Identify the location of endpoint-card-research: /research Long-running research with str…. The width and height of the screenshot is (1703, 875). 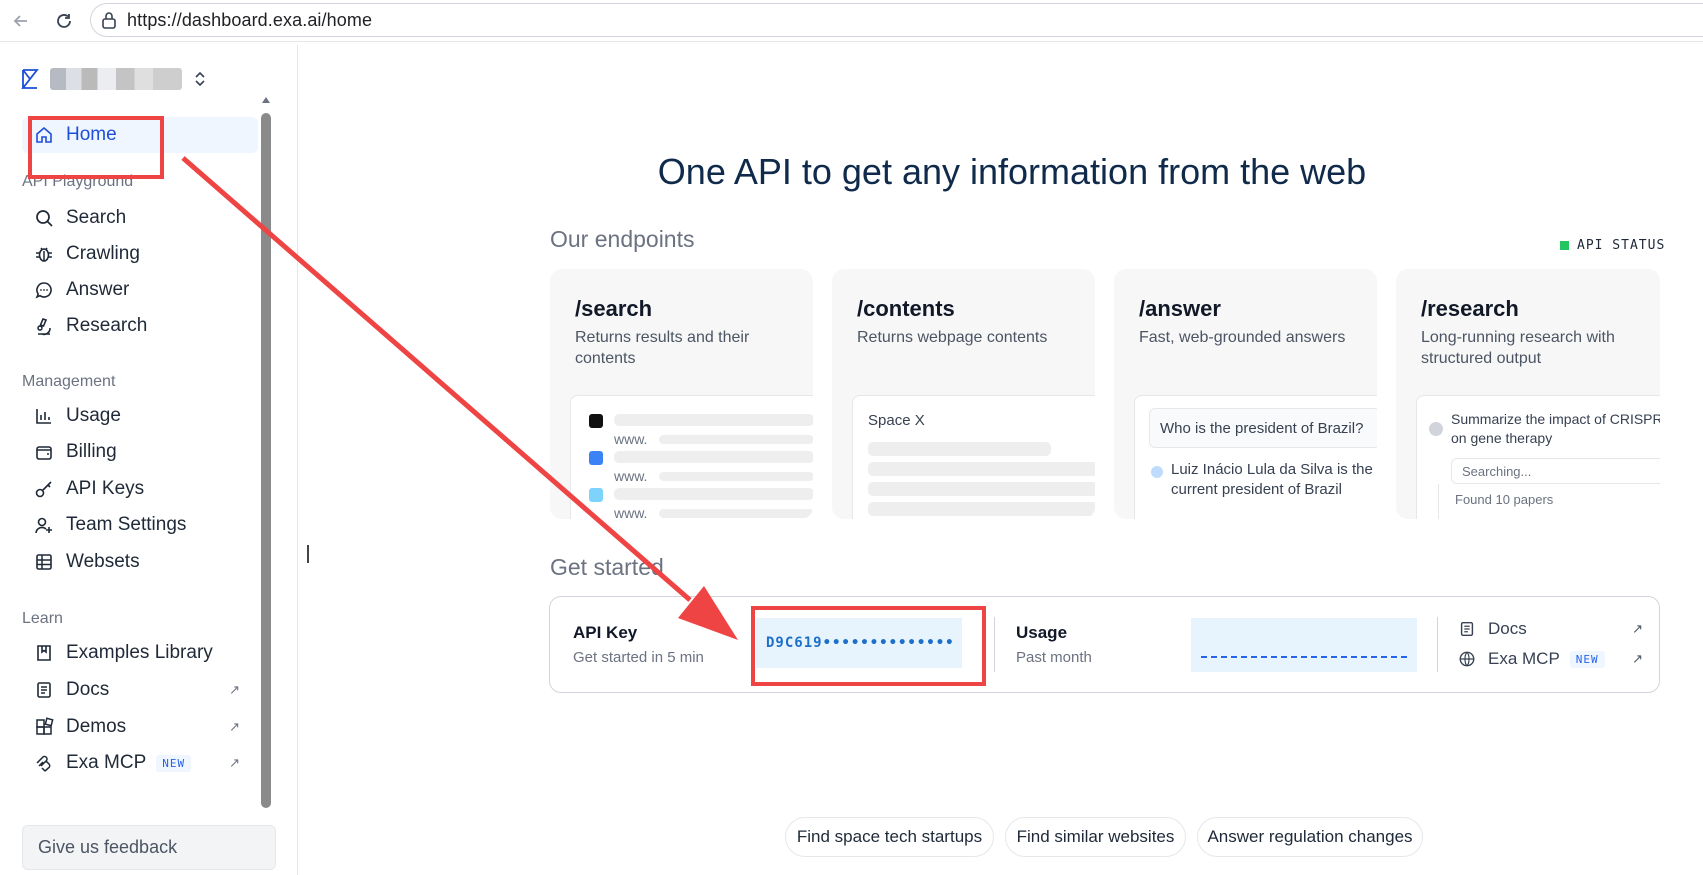
(1528, 394).